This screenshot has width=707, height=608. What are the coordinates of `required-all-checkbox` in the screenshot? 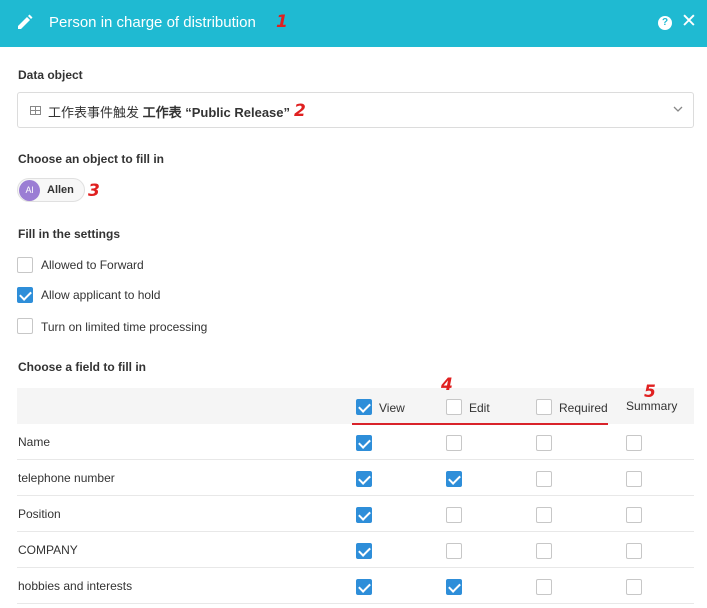 It's located at (544, 407).